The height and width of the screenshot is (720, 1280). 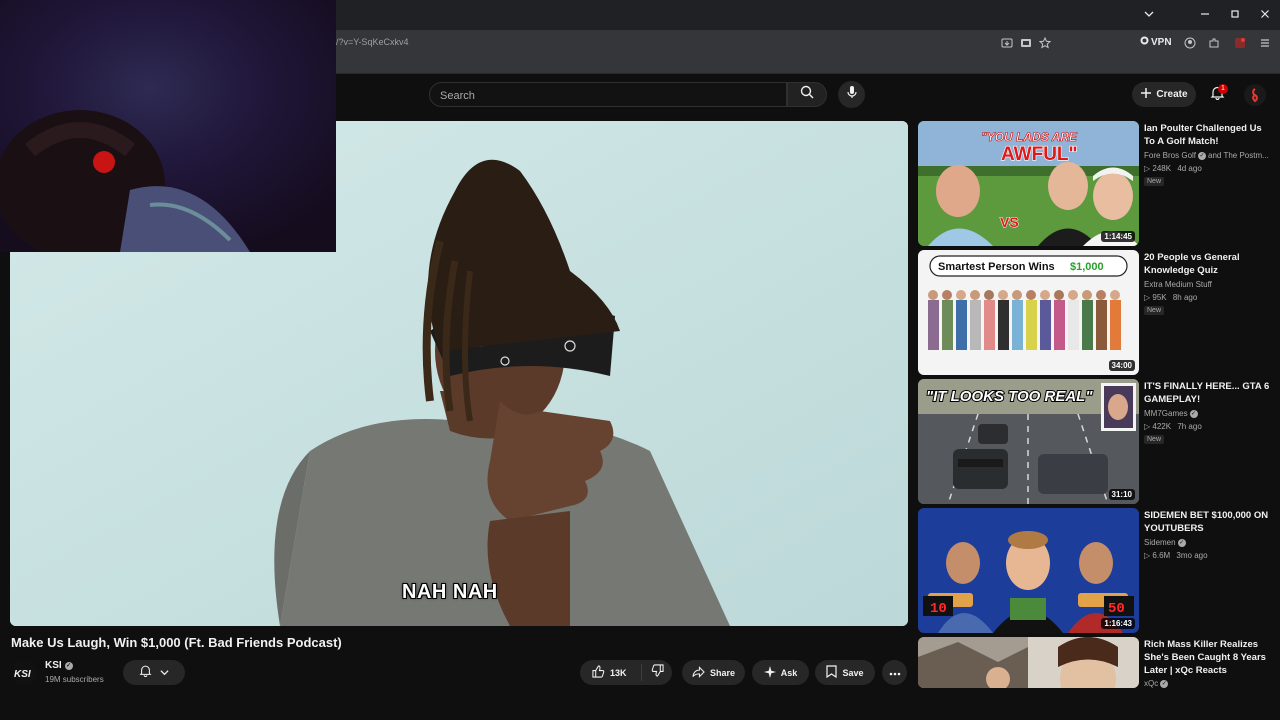 I want to click on save-button: Save, so click(x=845, y=672).